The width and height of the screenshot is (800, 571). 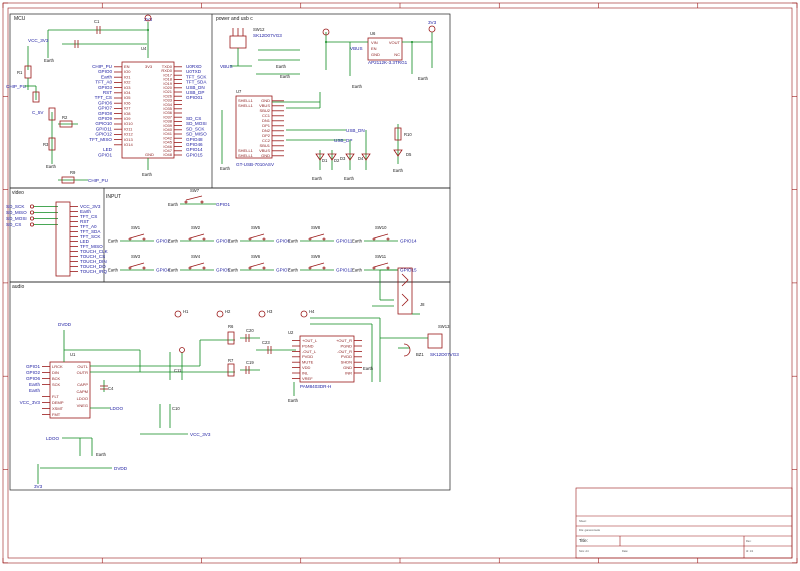 What do you see at coordinates (344, 270) in the screenshot?
I see `switch-net: GPIO12` at bounding box center [344, 270].